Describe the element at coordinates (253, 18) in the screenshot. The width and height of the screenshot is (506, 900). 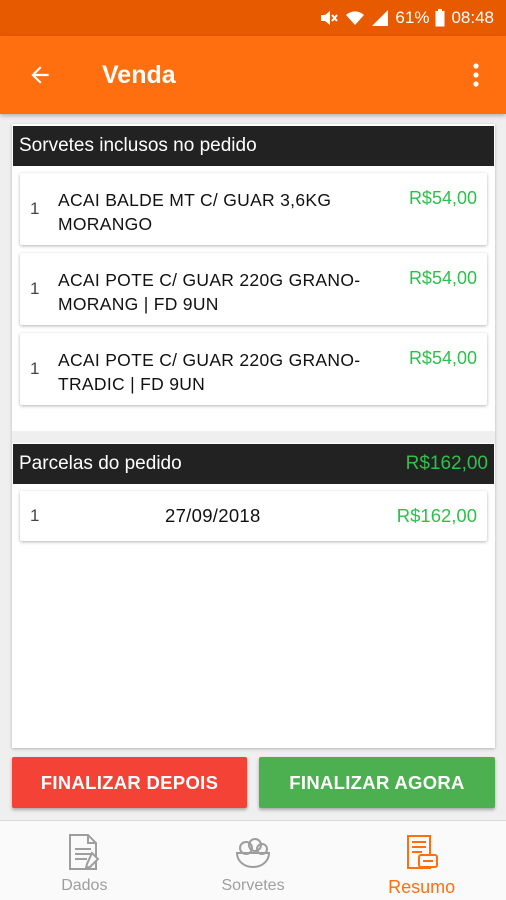
I see `status-bar: 61% 08:48` at that location.